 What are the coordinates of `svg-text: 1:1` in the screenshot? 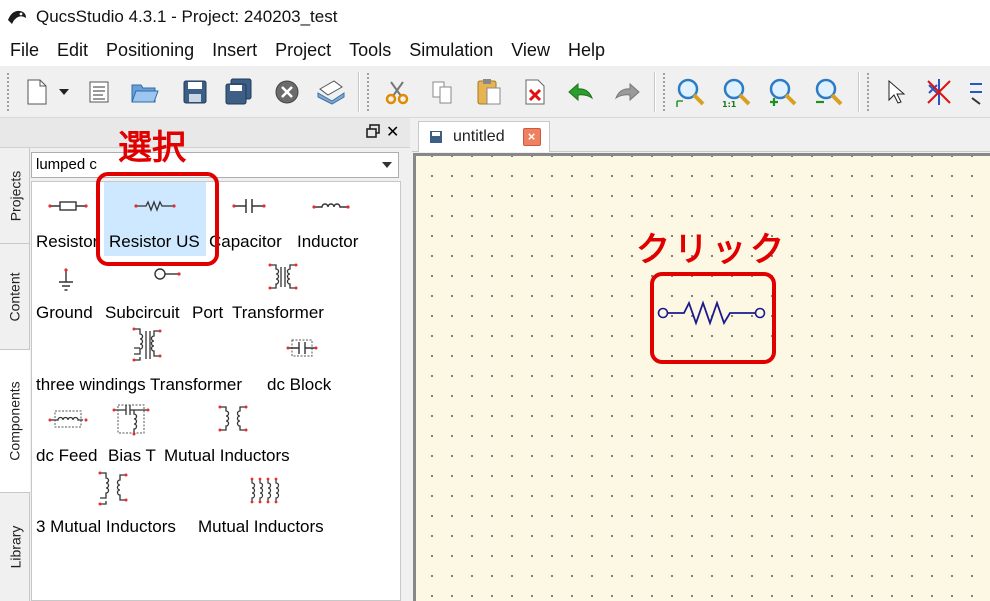 It's located at (729, 103).